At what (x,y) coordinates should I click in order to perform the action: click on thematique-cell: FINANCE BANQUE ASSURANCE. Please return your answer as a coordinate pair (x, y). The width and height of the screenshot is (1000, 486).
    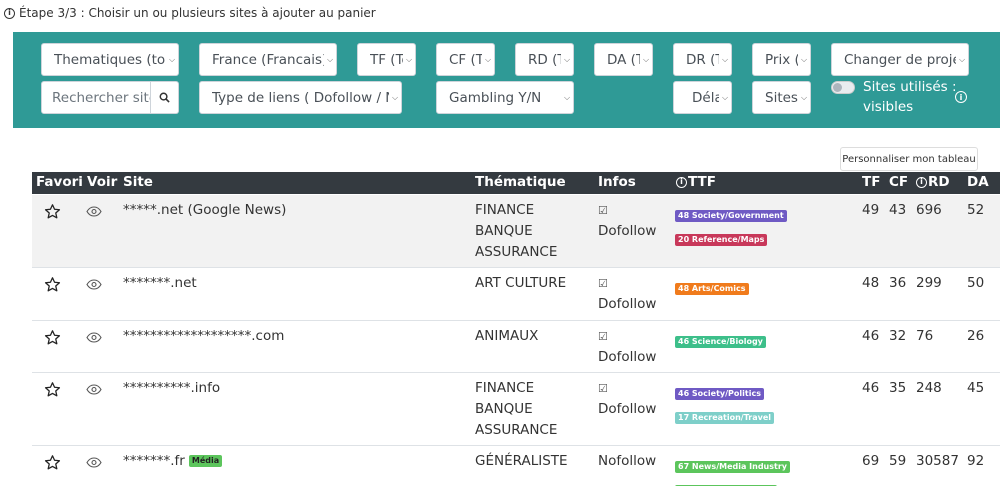
    Looking at the image, I should click on (516, 231).